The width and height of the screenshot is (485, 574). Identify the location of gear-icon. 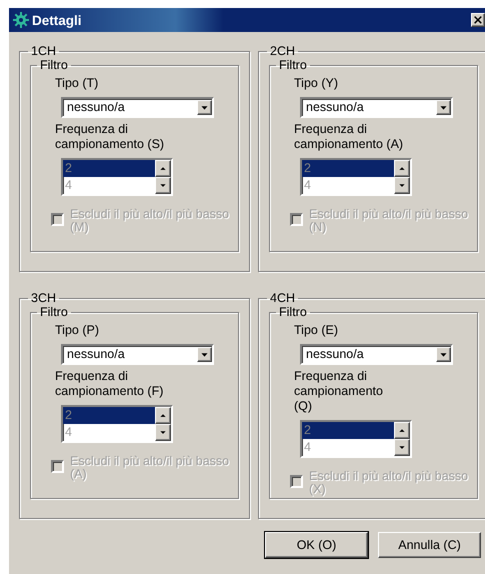
(21, 20).